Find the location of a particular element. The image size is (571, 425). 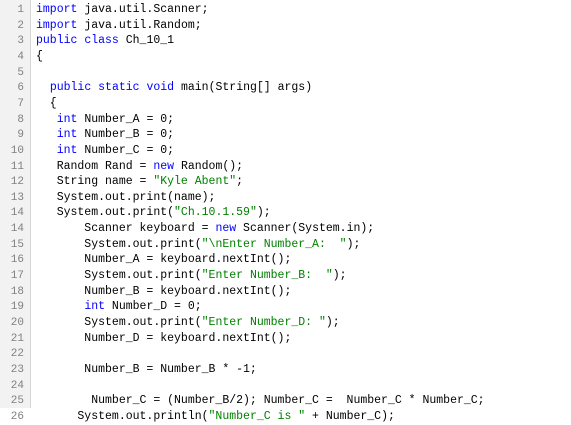

code-text: System.out.print("Enter Number_D: "); is located at coordinates (188, 323).